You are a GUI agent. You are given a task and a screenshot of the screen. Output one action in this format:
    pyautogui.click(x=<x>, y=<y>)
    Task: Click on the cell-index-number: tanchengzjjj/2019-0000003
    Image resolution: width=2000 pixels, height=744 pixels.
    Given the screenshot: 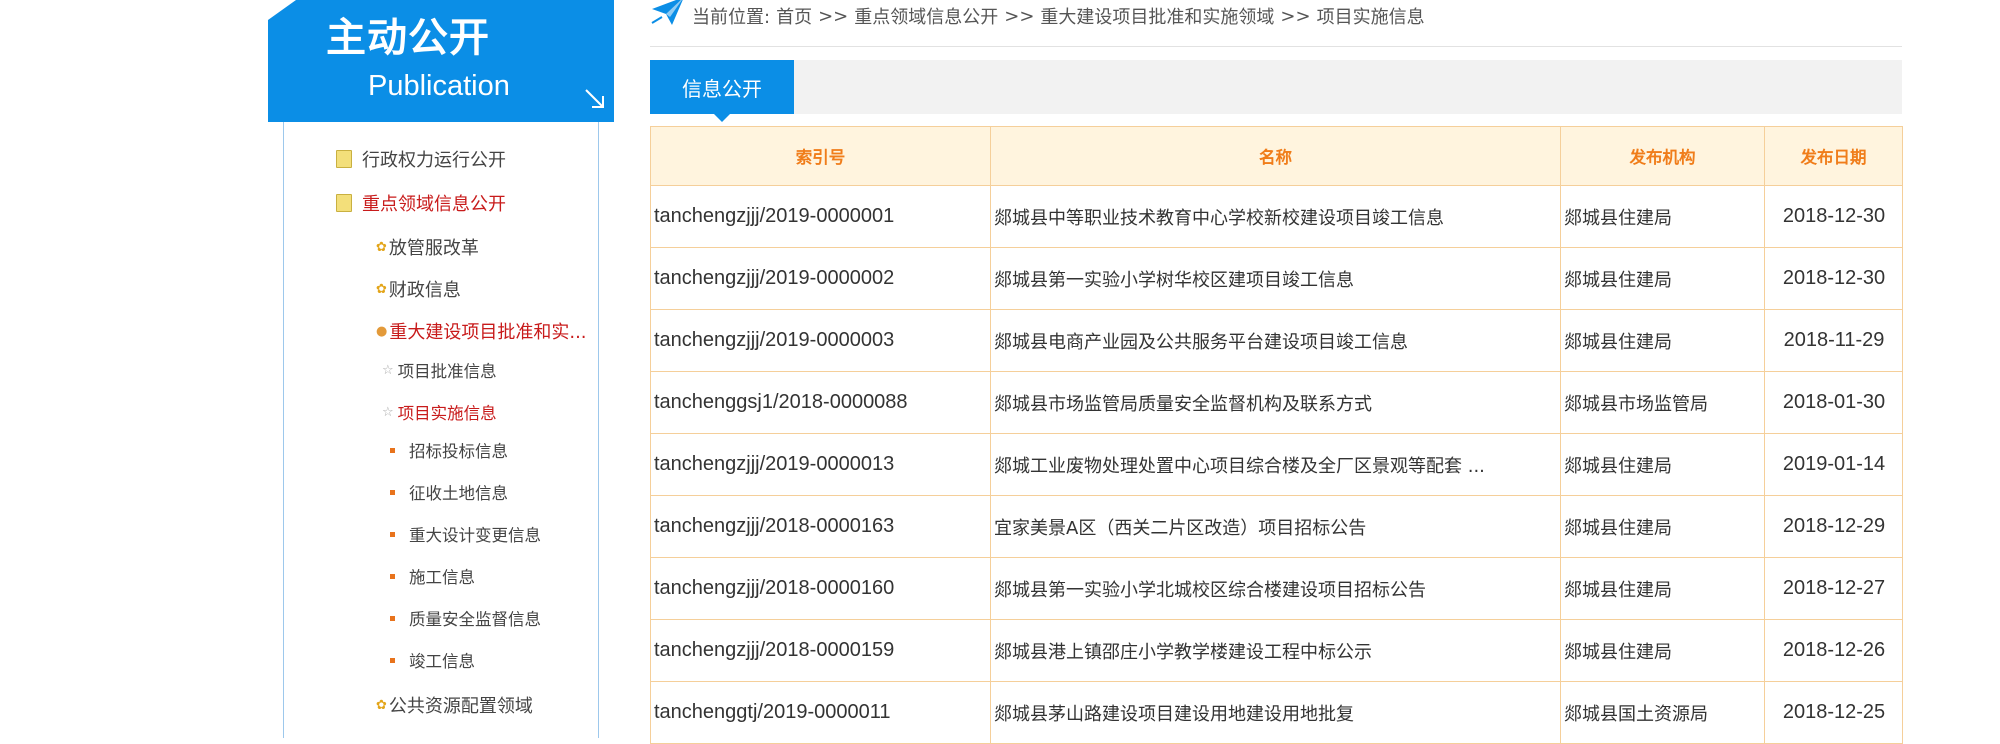 What is the action you would take?
    pyautogui.click(x=820, y=340)
    